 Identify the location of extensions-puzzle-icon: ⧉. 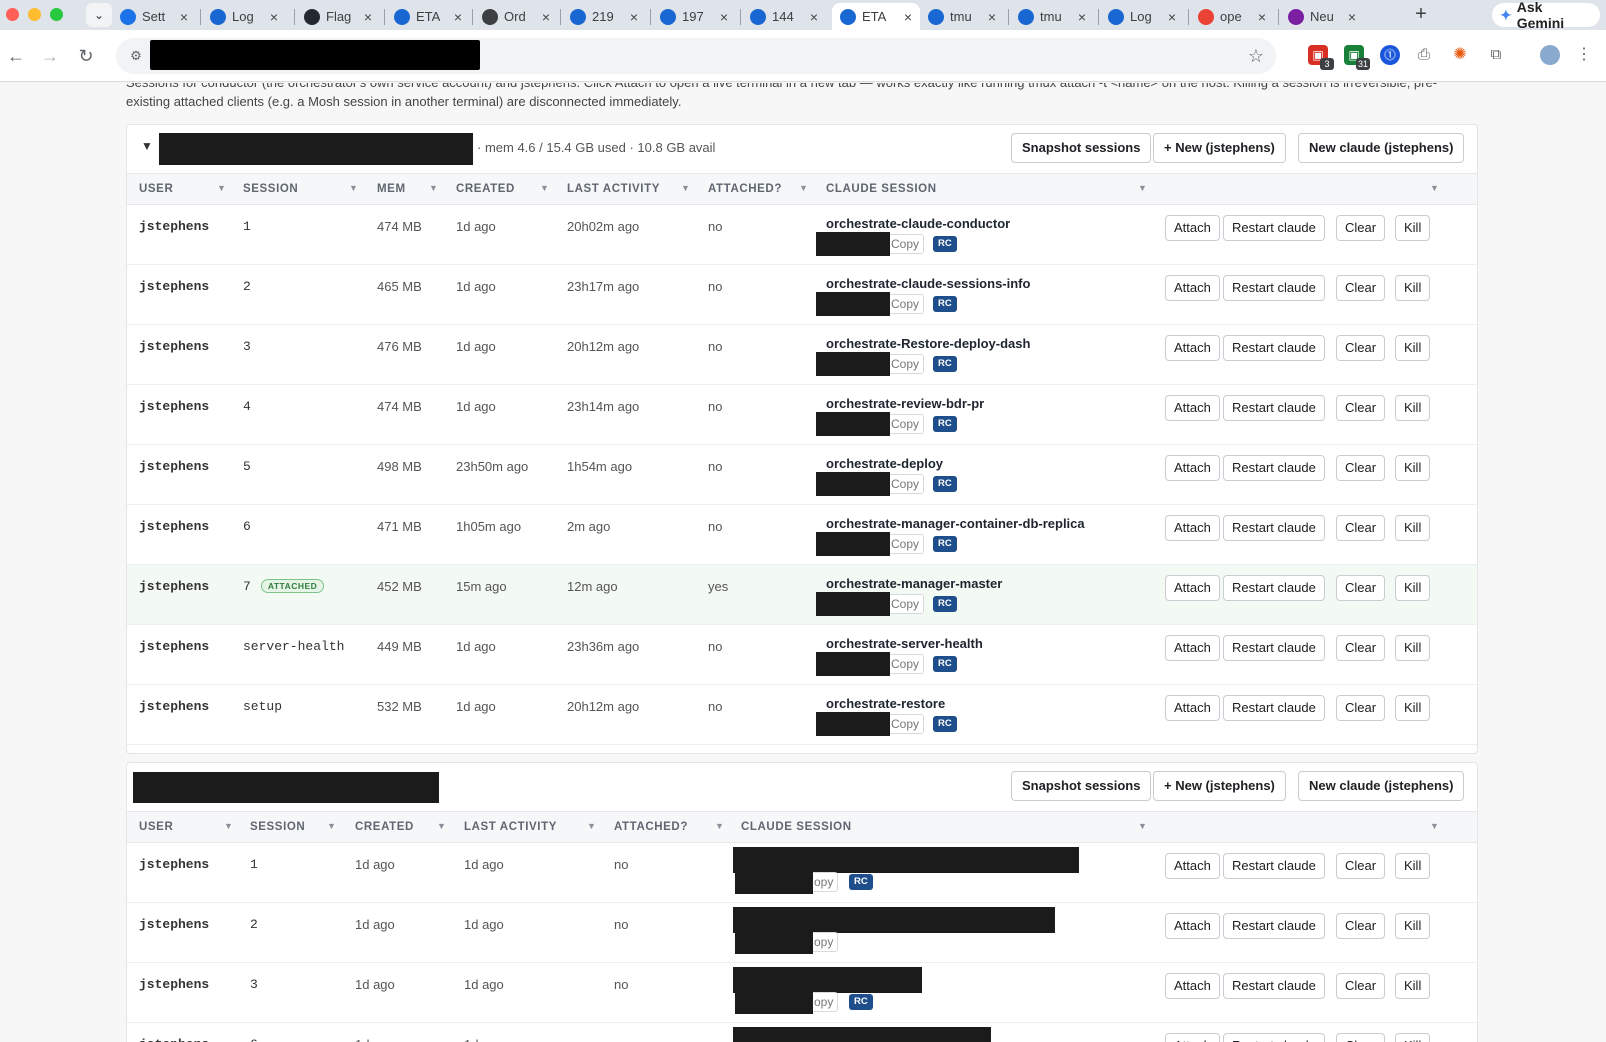
(1496, 55).